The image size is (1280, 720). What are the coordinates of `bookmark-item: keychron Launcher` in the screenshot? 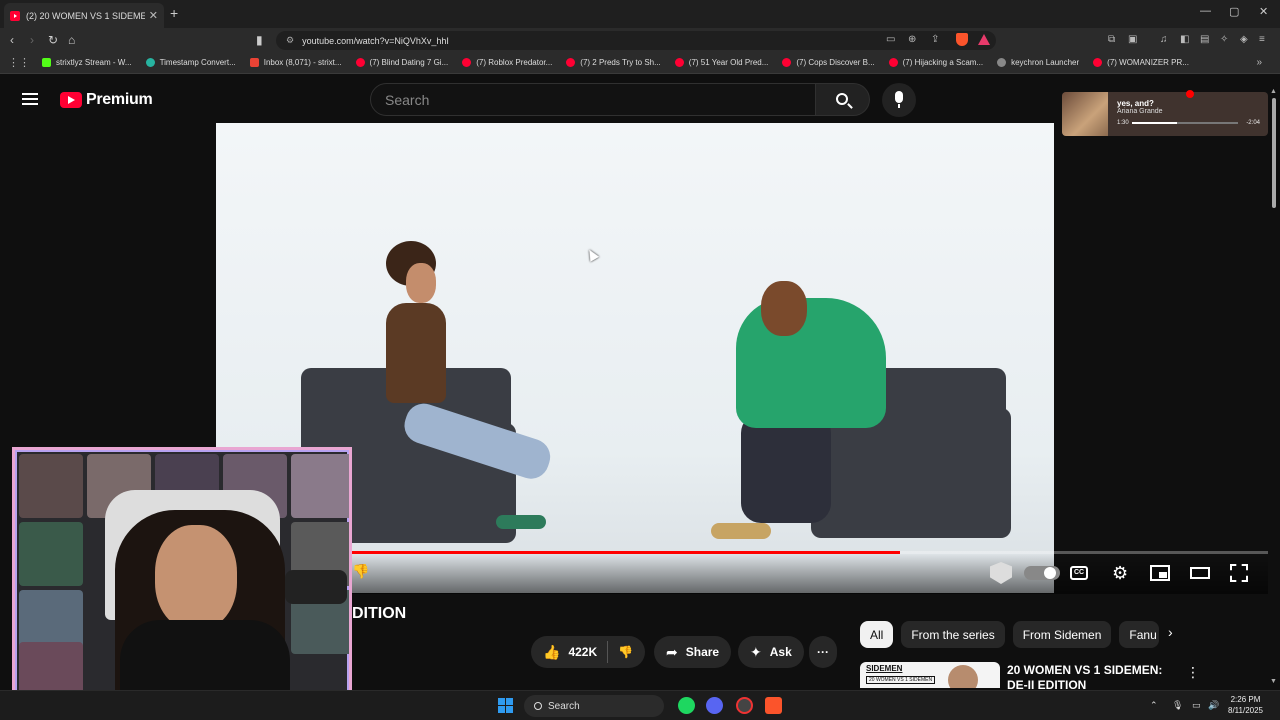 It's located at (1038, 62).